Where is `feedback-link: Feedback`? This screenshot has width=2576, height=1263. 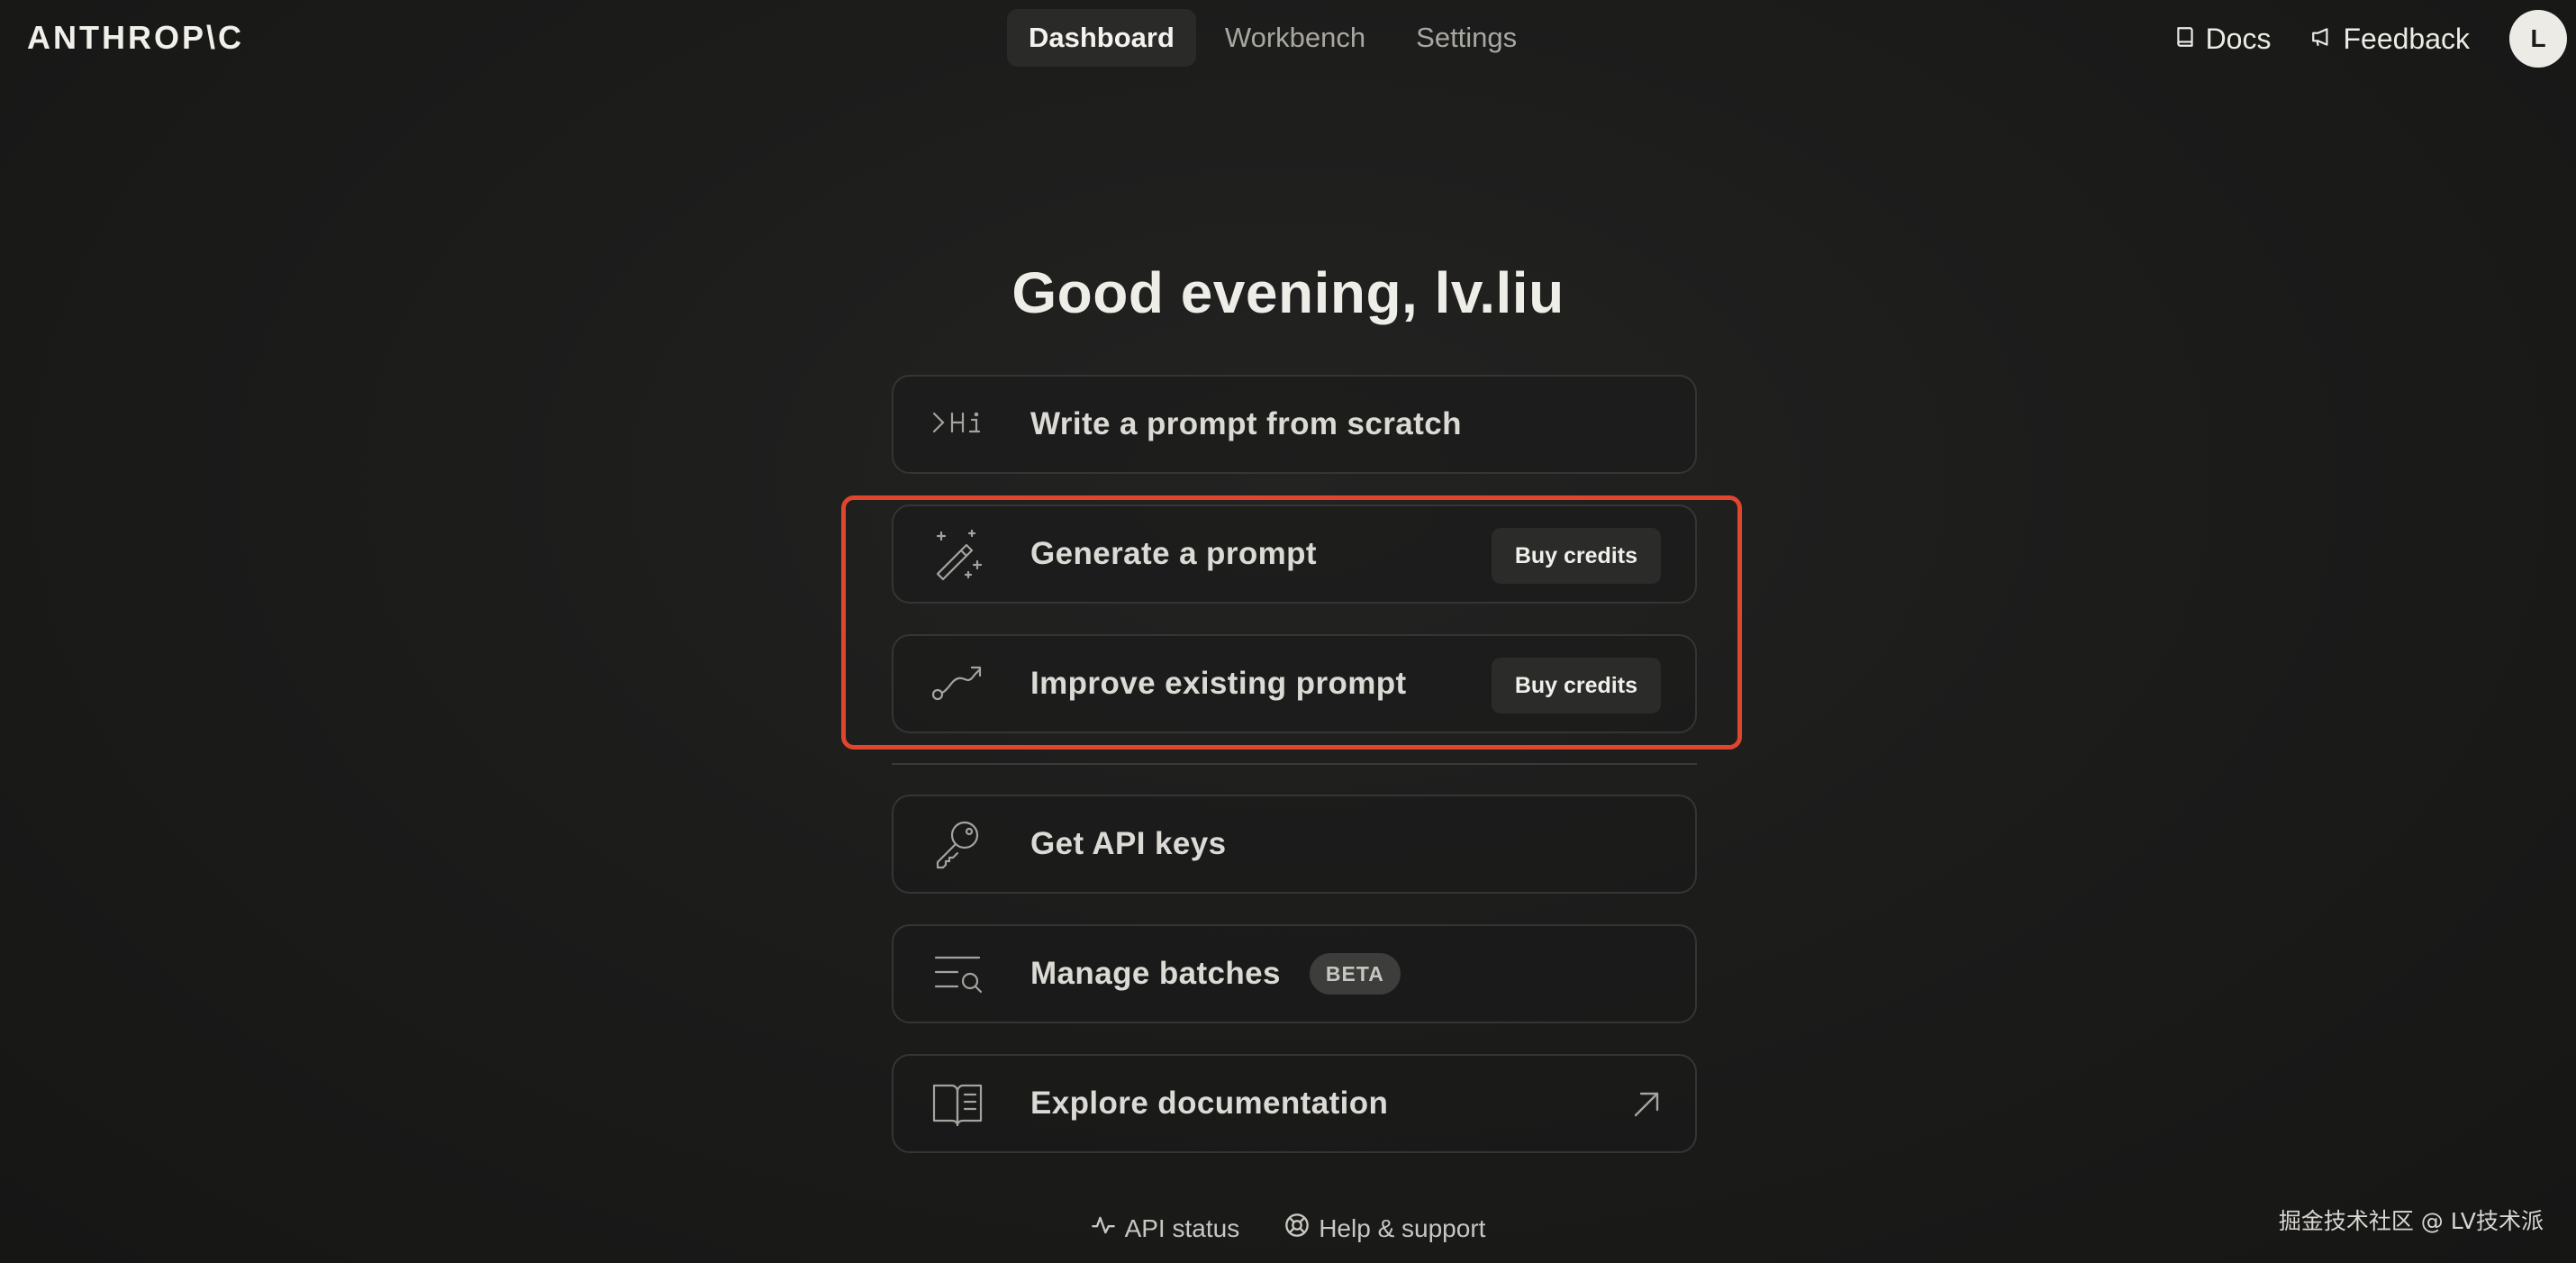
feedback-link: Feedback is located at coordinates (2390, 39).